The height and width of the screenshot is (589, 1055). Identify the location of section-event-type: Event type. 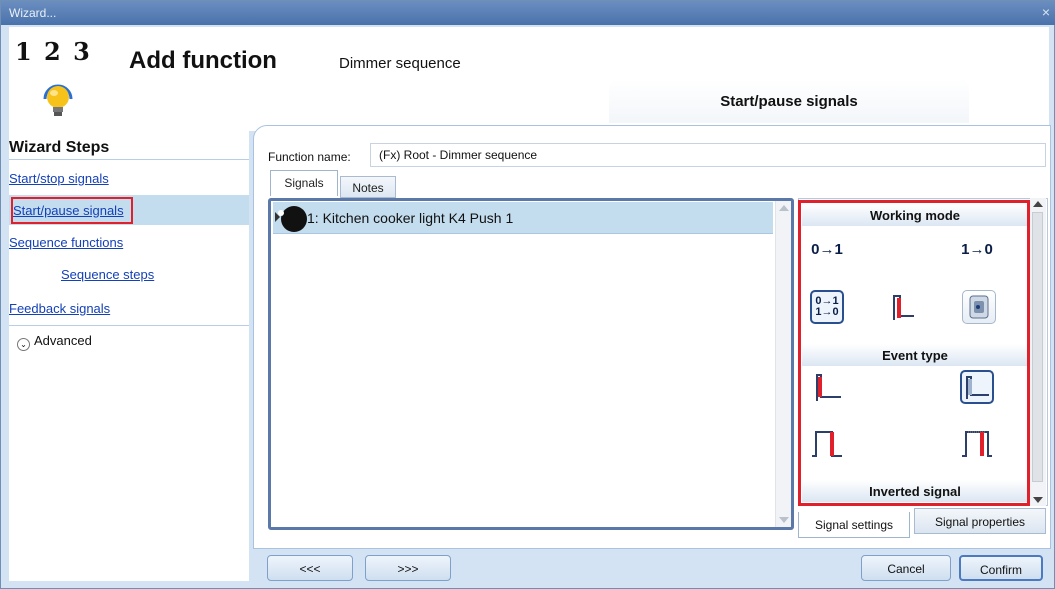
(915, 355).